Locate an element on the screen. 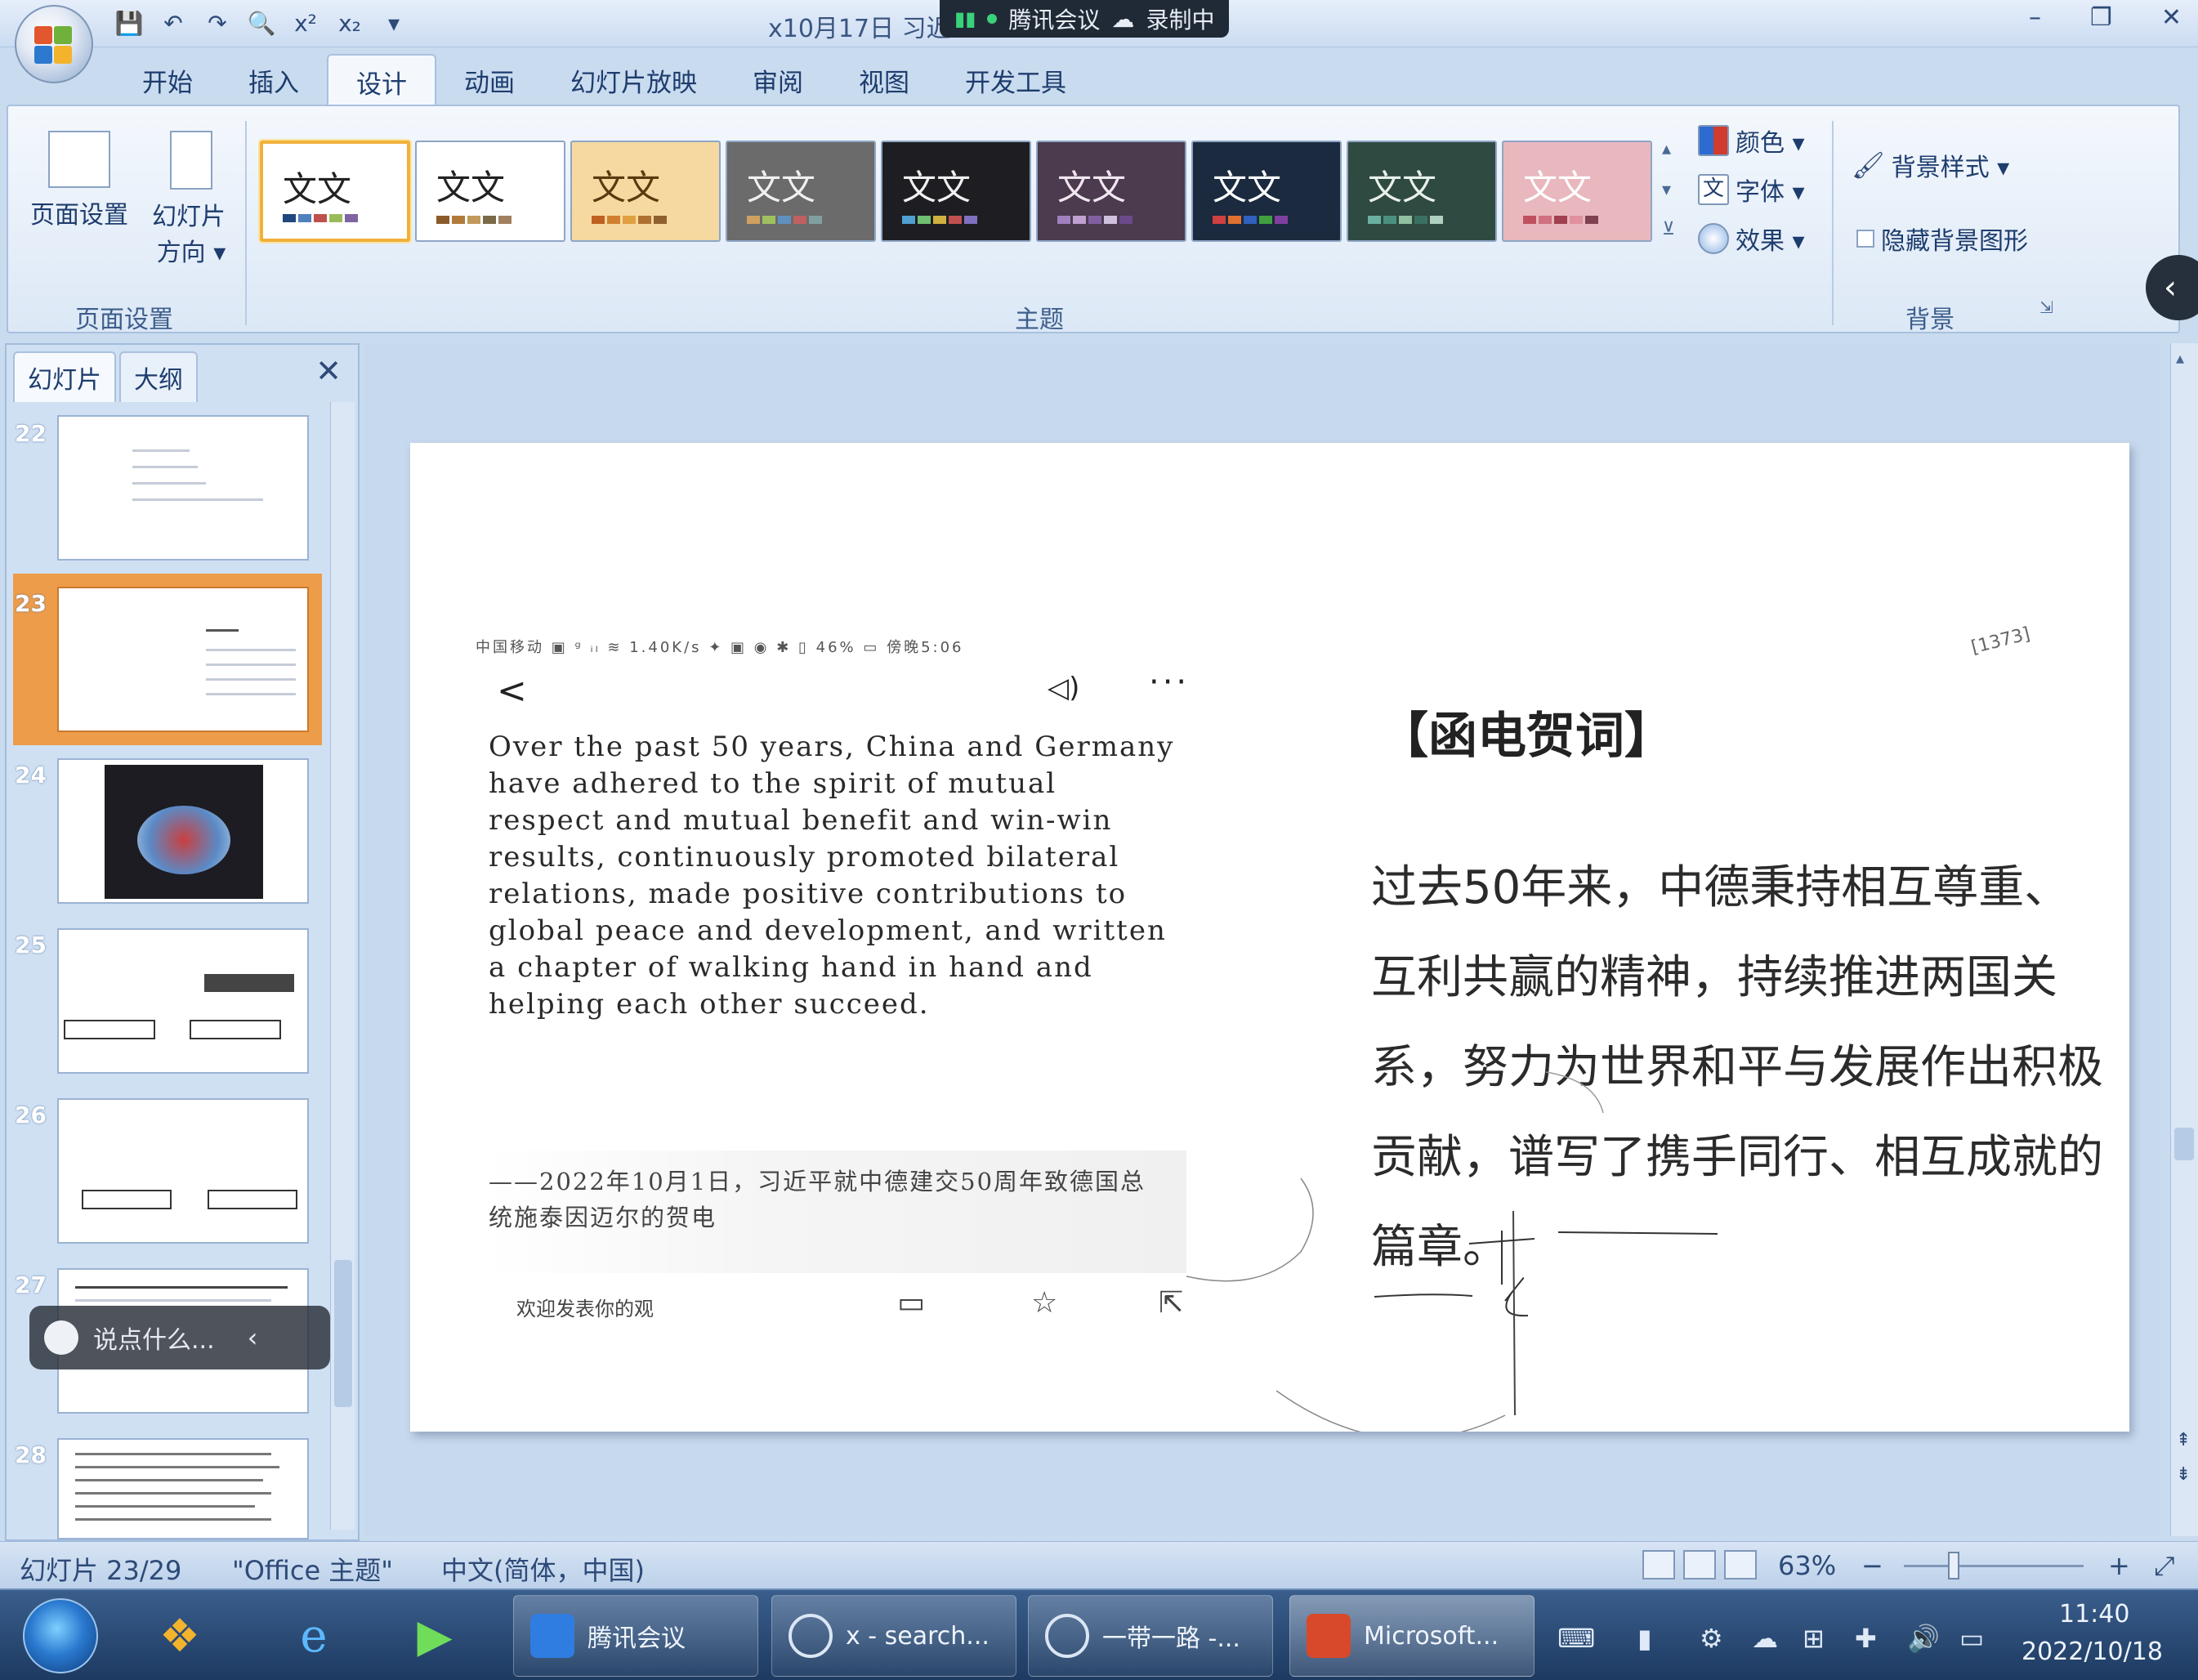  slide-show-view-button is located at coordinates (1740, 1564).